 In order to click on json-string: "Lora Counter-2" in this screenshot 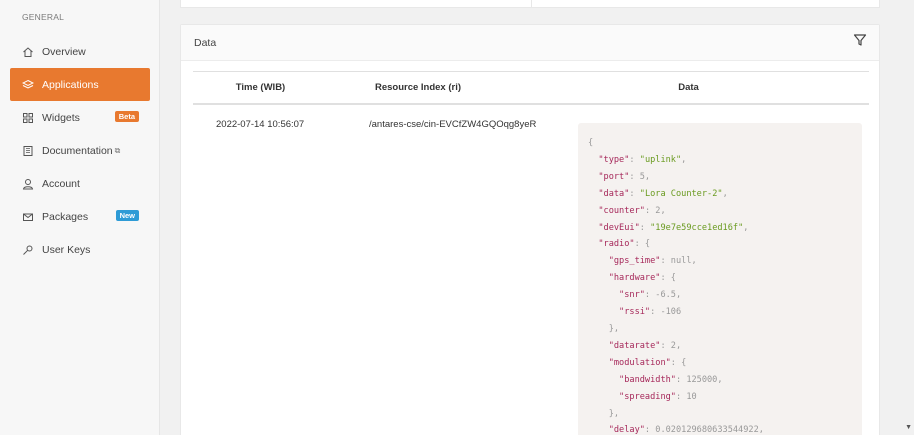, I will do `click(681, 193)`.